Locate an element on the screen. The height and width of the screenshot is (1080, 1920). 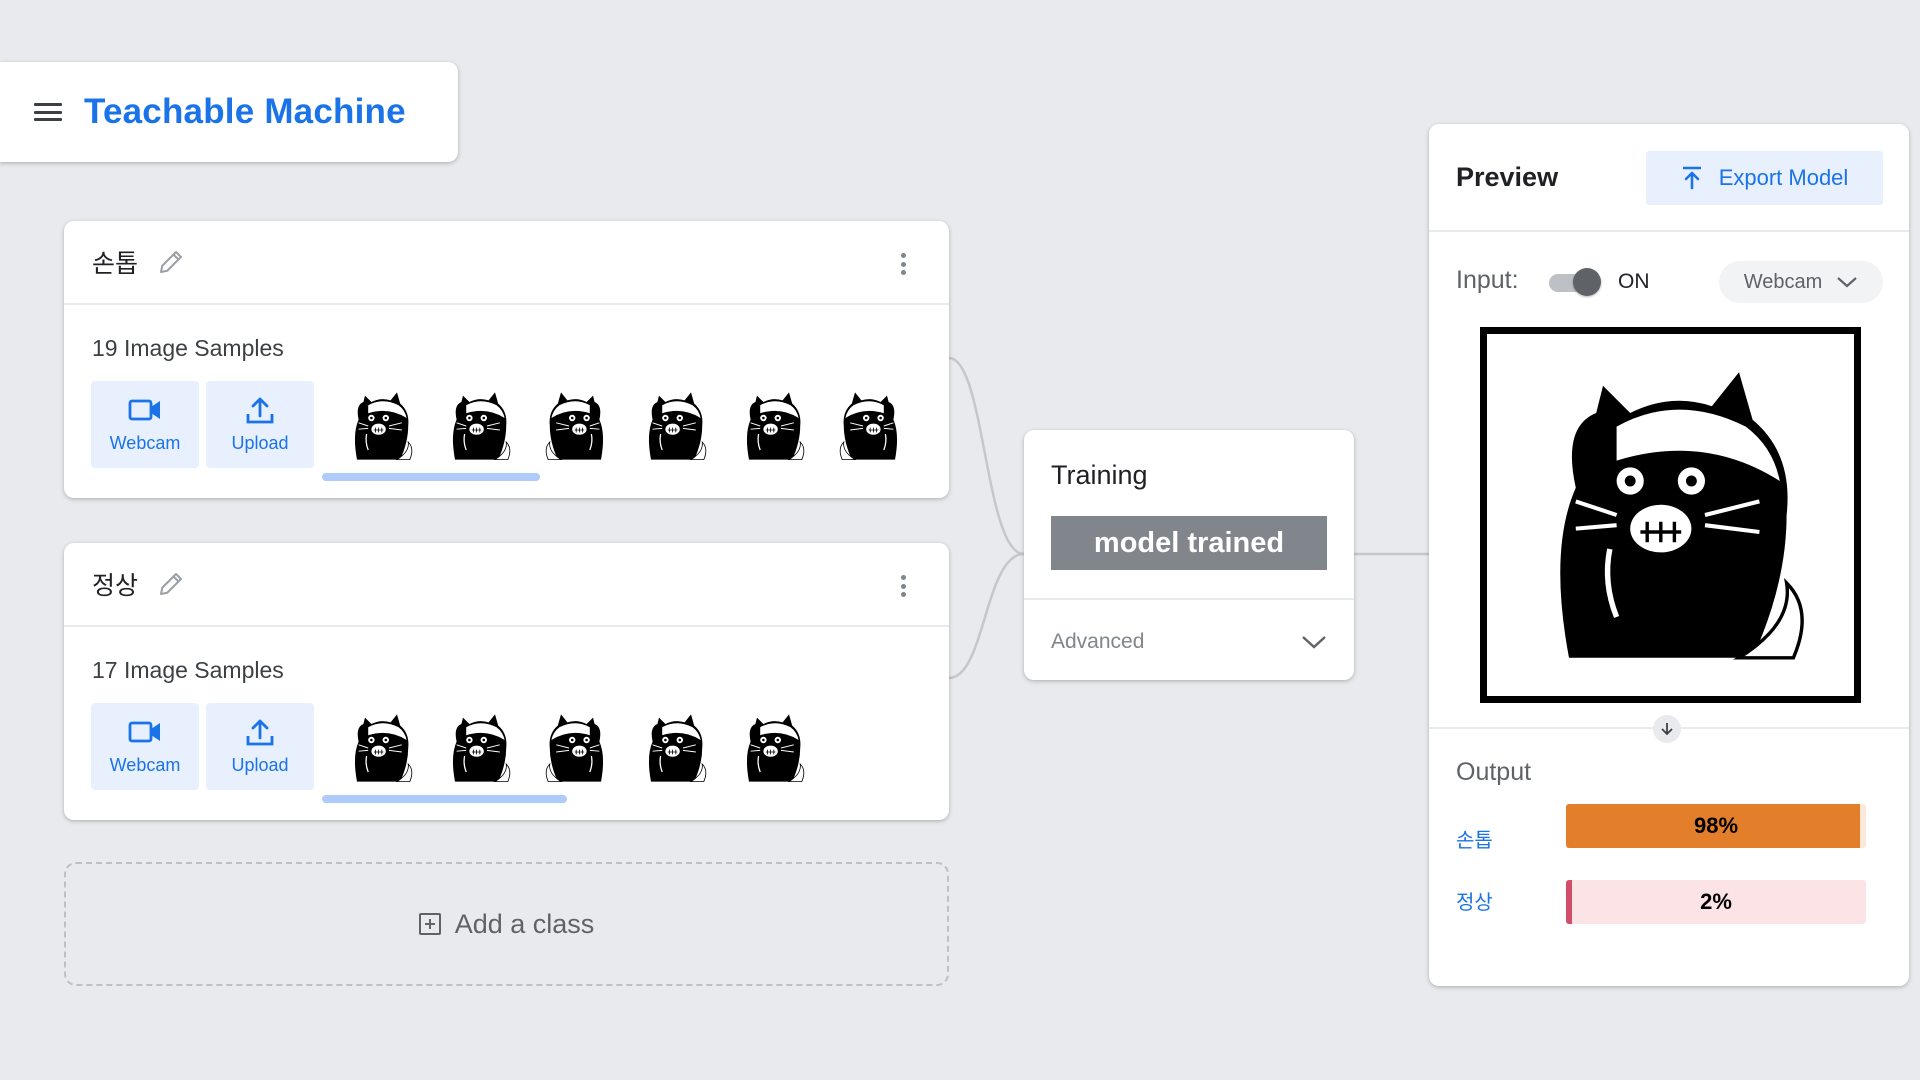
advanced-label: Advanced is located at coordinates (1098, 641).